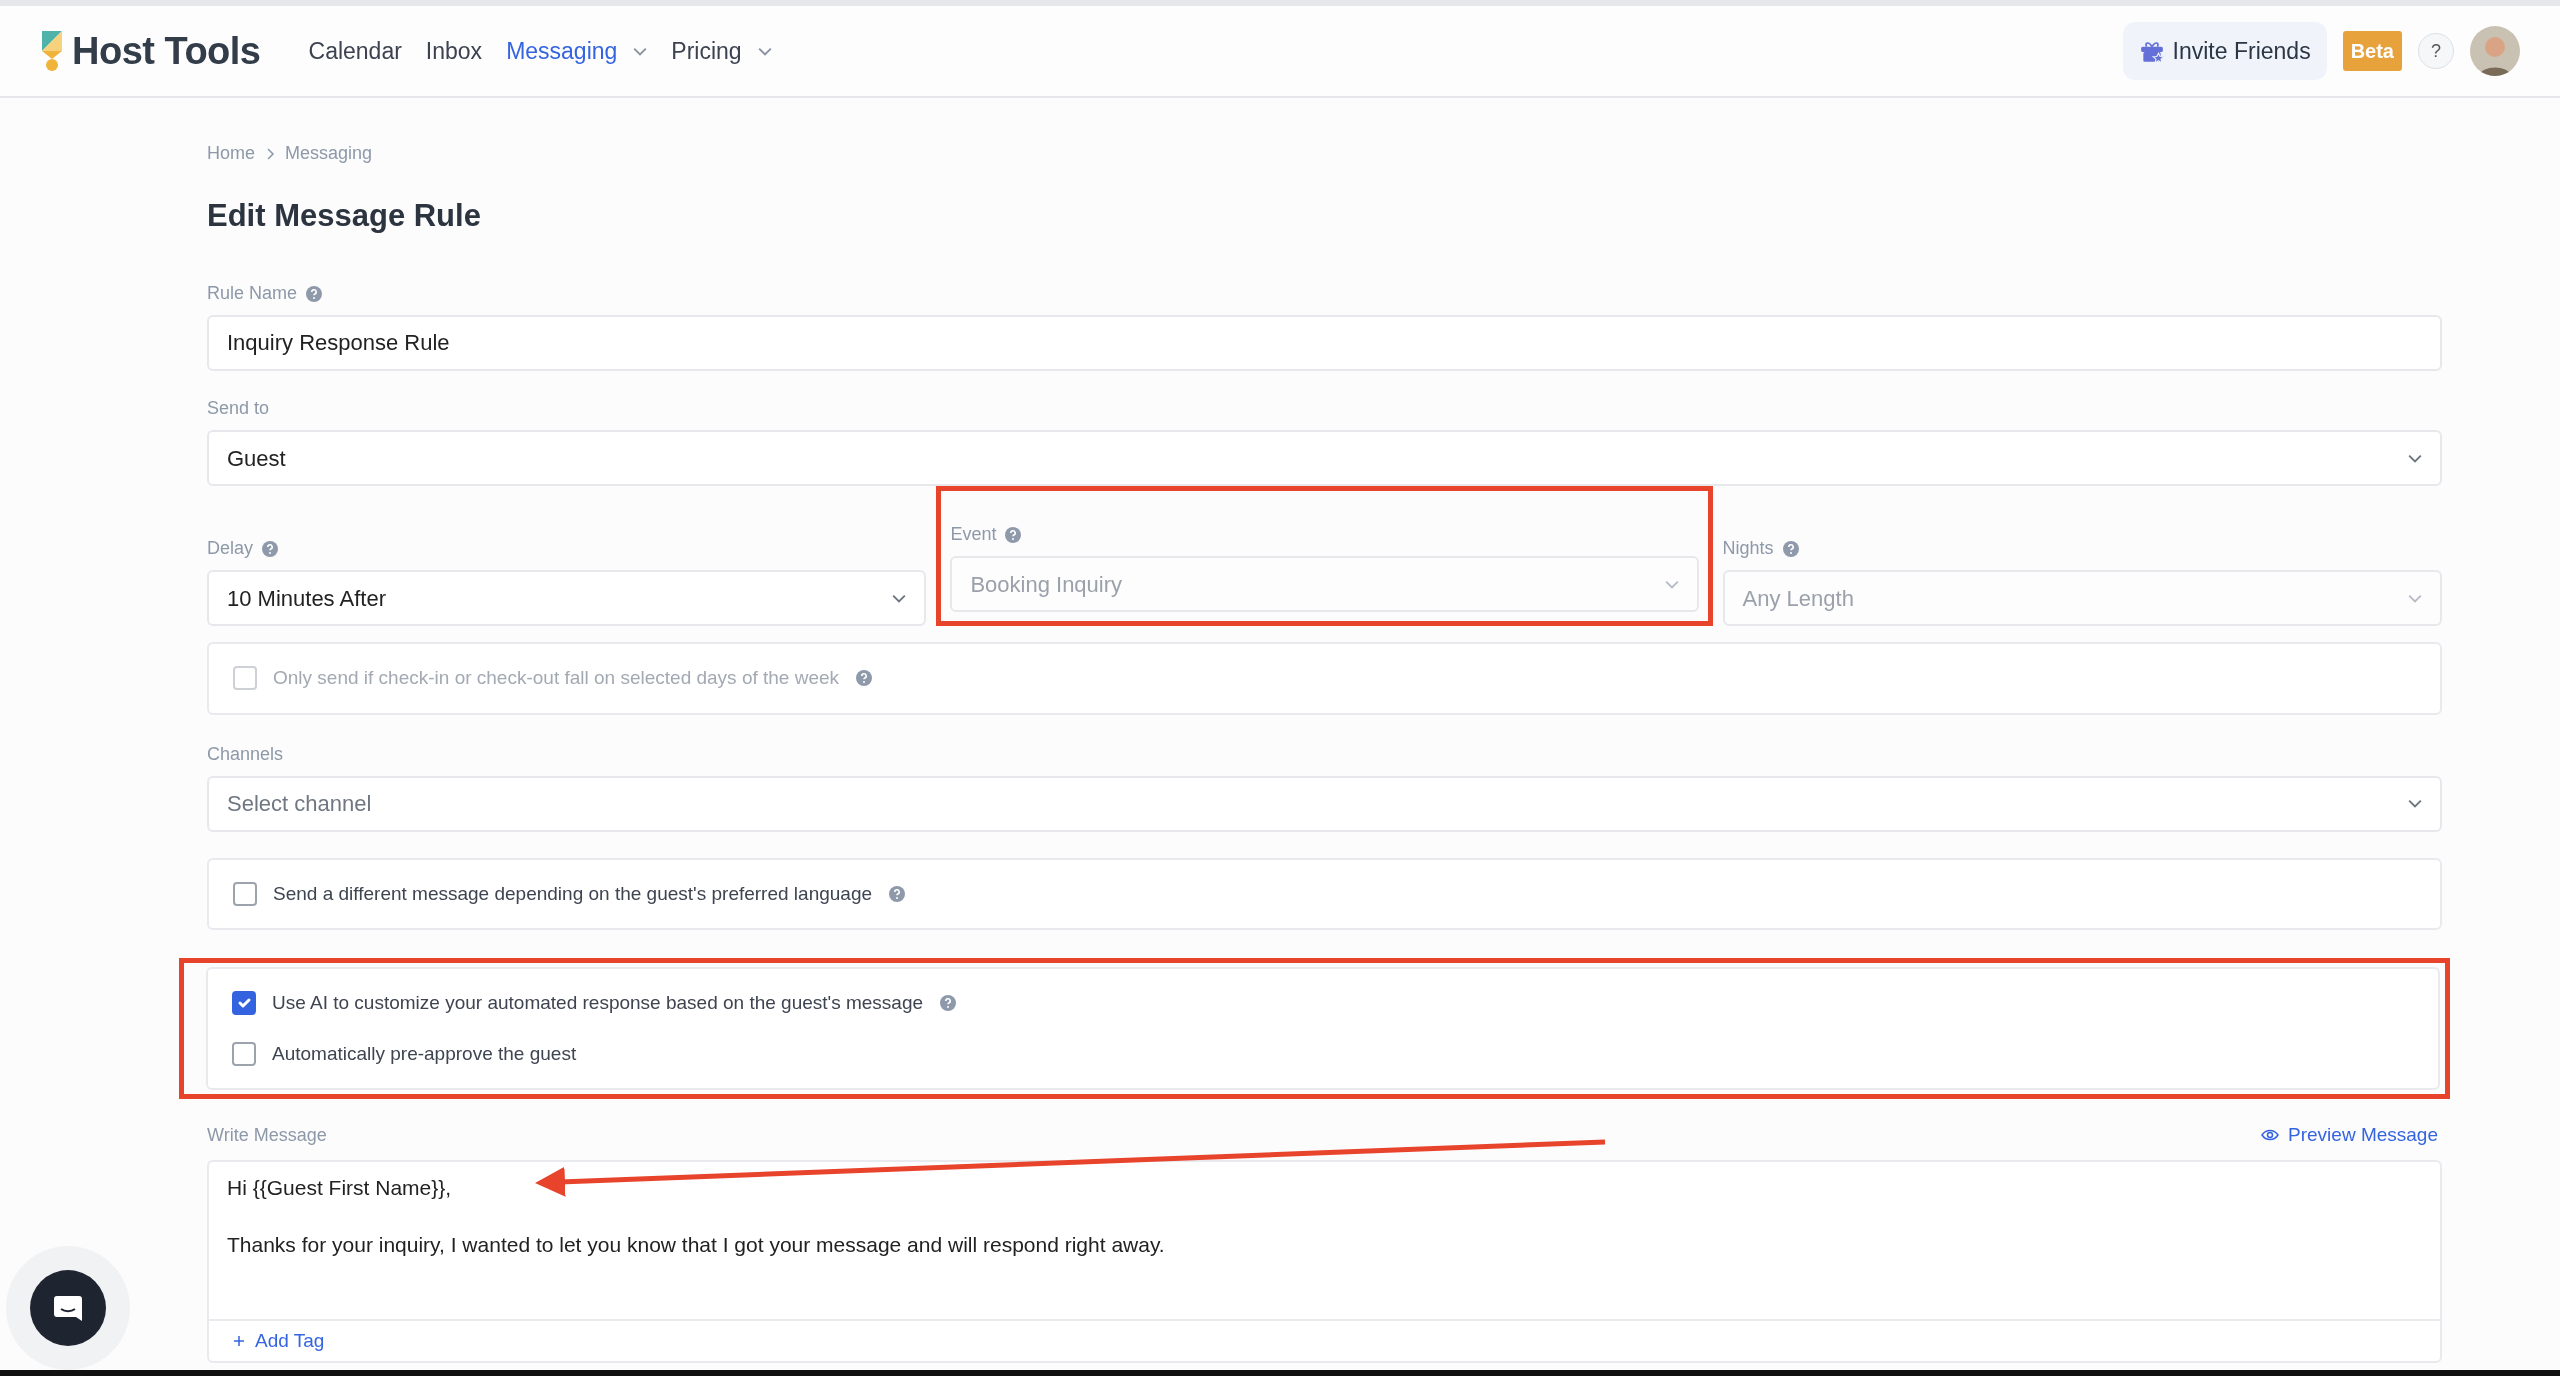  What do you see at coordinates (238, 409) in the screenshot?
I see `field-label: Send to` at bounding box center [238, 409].